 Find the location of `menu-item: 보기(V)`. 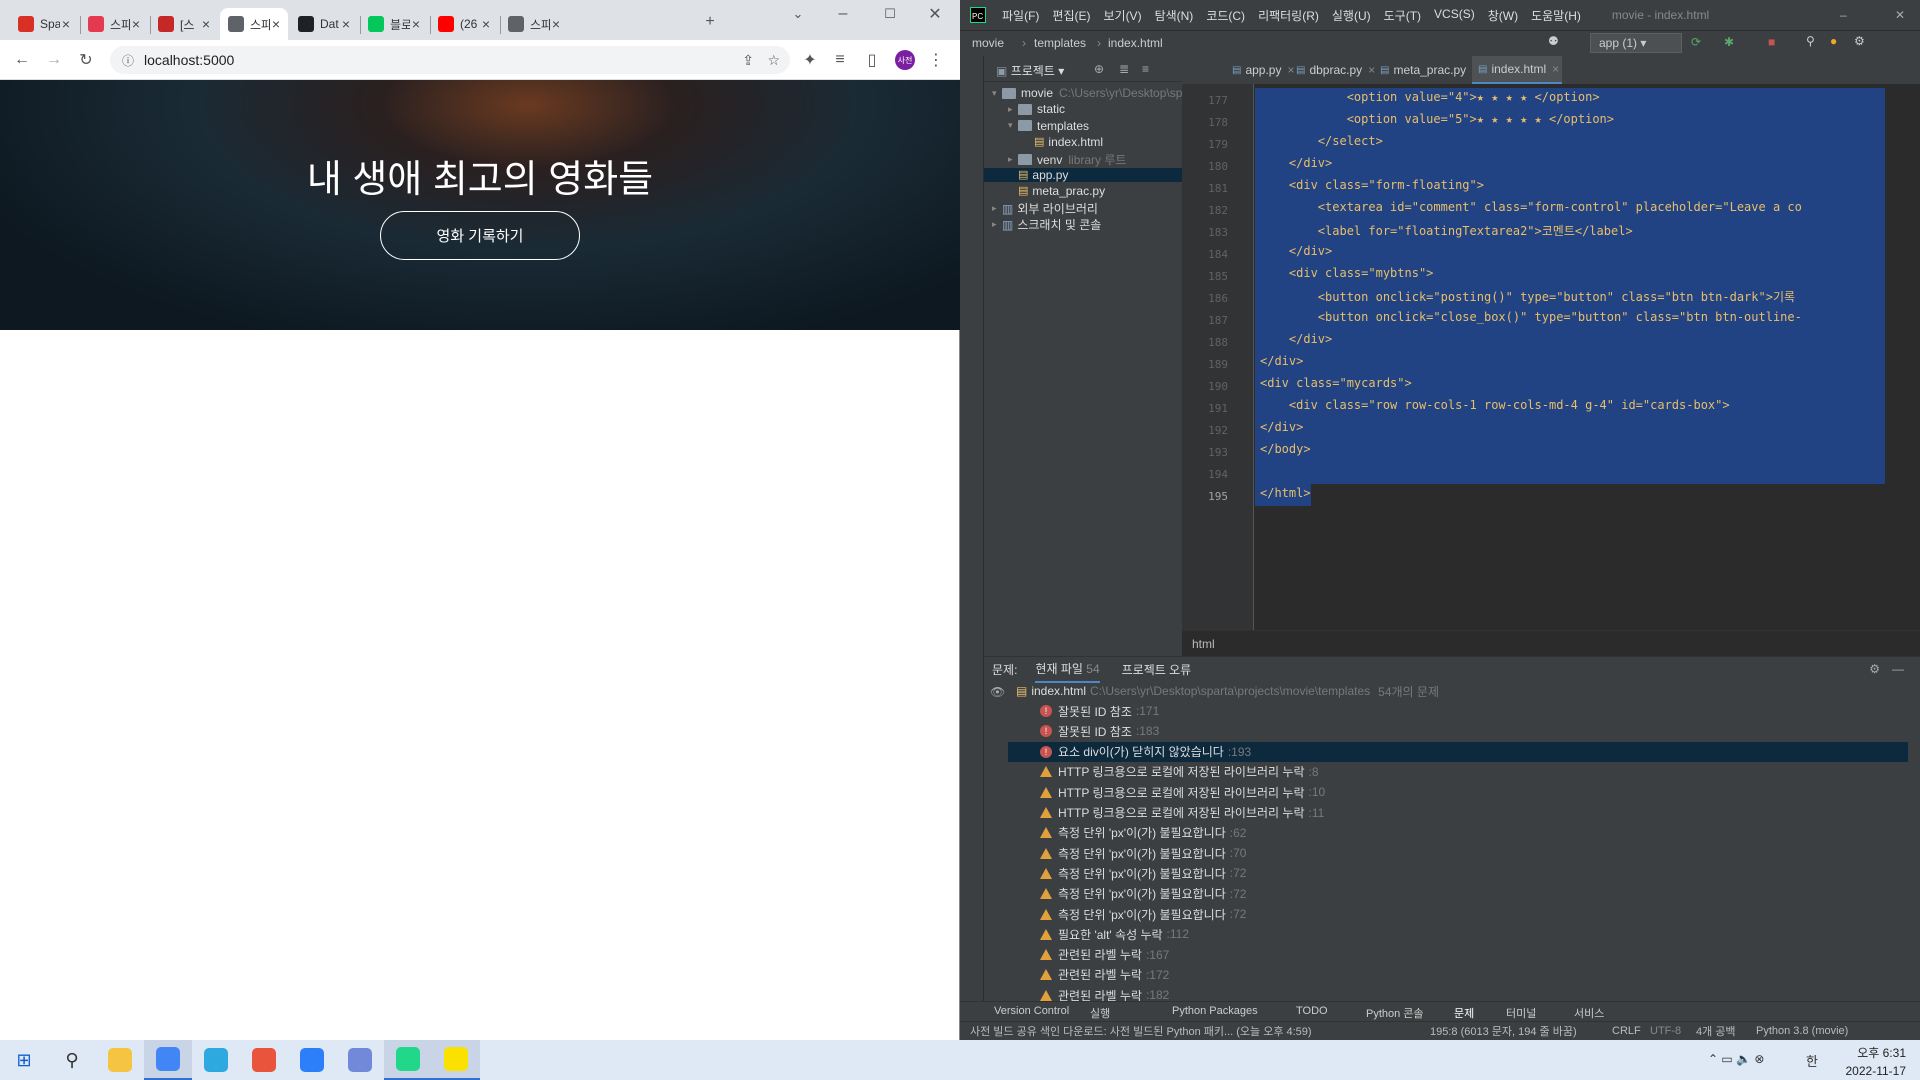

menu-item: 보기(V) is located at coordinates (1122, 15).